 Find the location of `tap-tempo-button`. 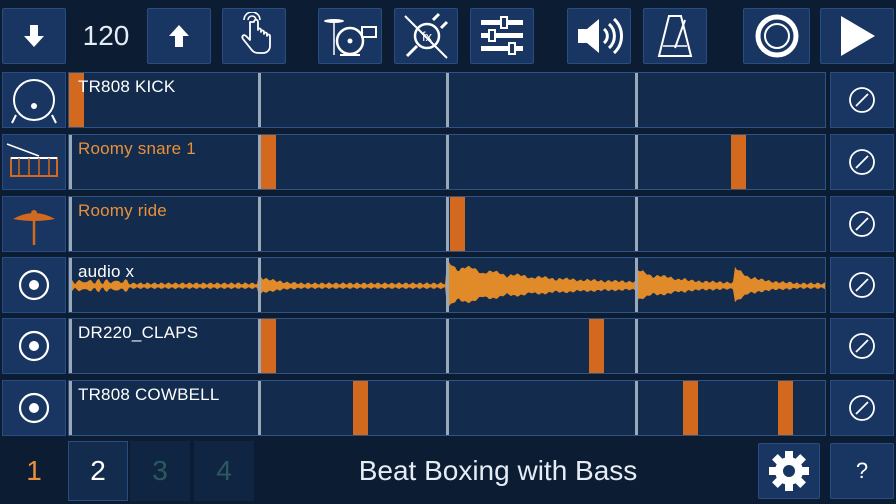

tap-tempo-button is located at coordinates (254, 36).